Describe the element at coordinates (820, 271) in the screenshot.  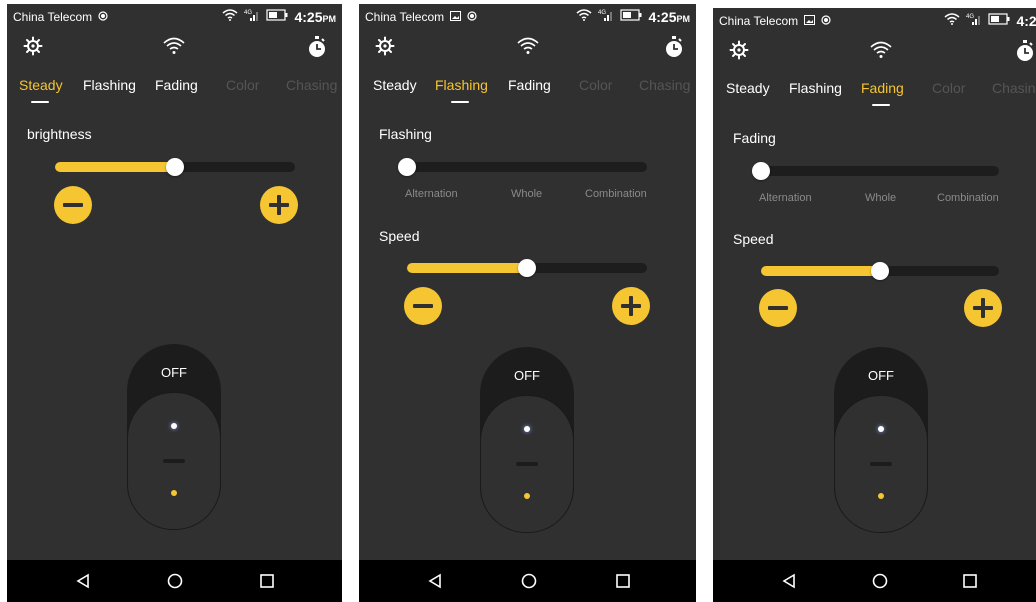
I see `speed-slider-fill` at that location.